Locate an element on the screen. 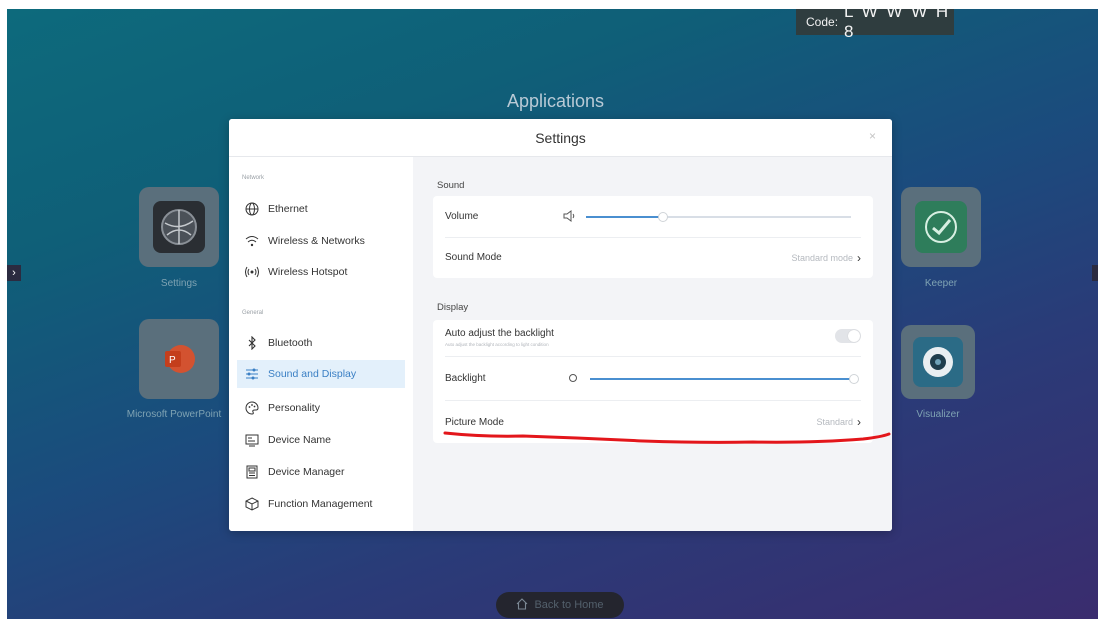  sound-card: Volume Sound Mode Standard mode › is located at coordinates (653, 237).